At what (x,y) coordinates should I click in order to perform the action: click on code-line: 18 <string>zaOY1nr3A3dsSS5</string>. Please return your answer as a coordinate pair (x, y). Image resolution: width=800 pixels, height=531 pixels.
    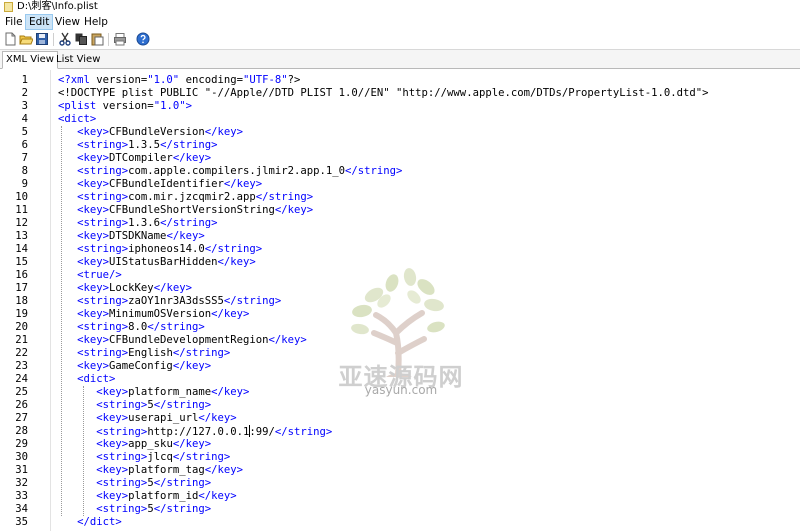
    Looking at the image, I should click on (400, 301).